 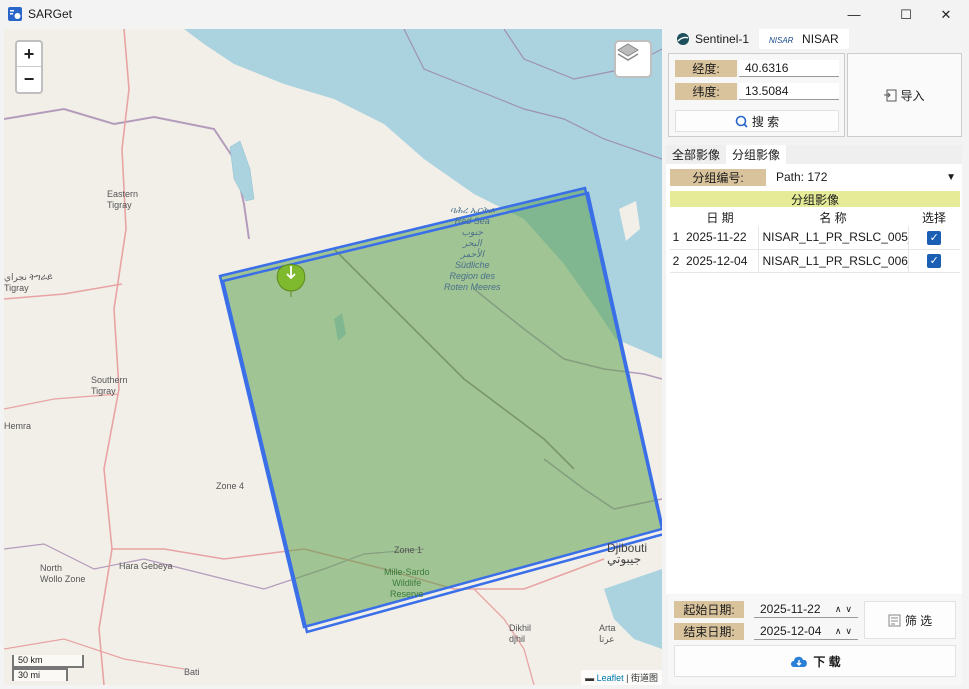 What do you see at coordinates (706, 68) in the screenshot?
I see `longitude-label: 经度:` at bounding box center [706, 68].